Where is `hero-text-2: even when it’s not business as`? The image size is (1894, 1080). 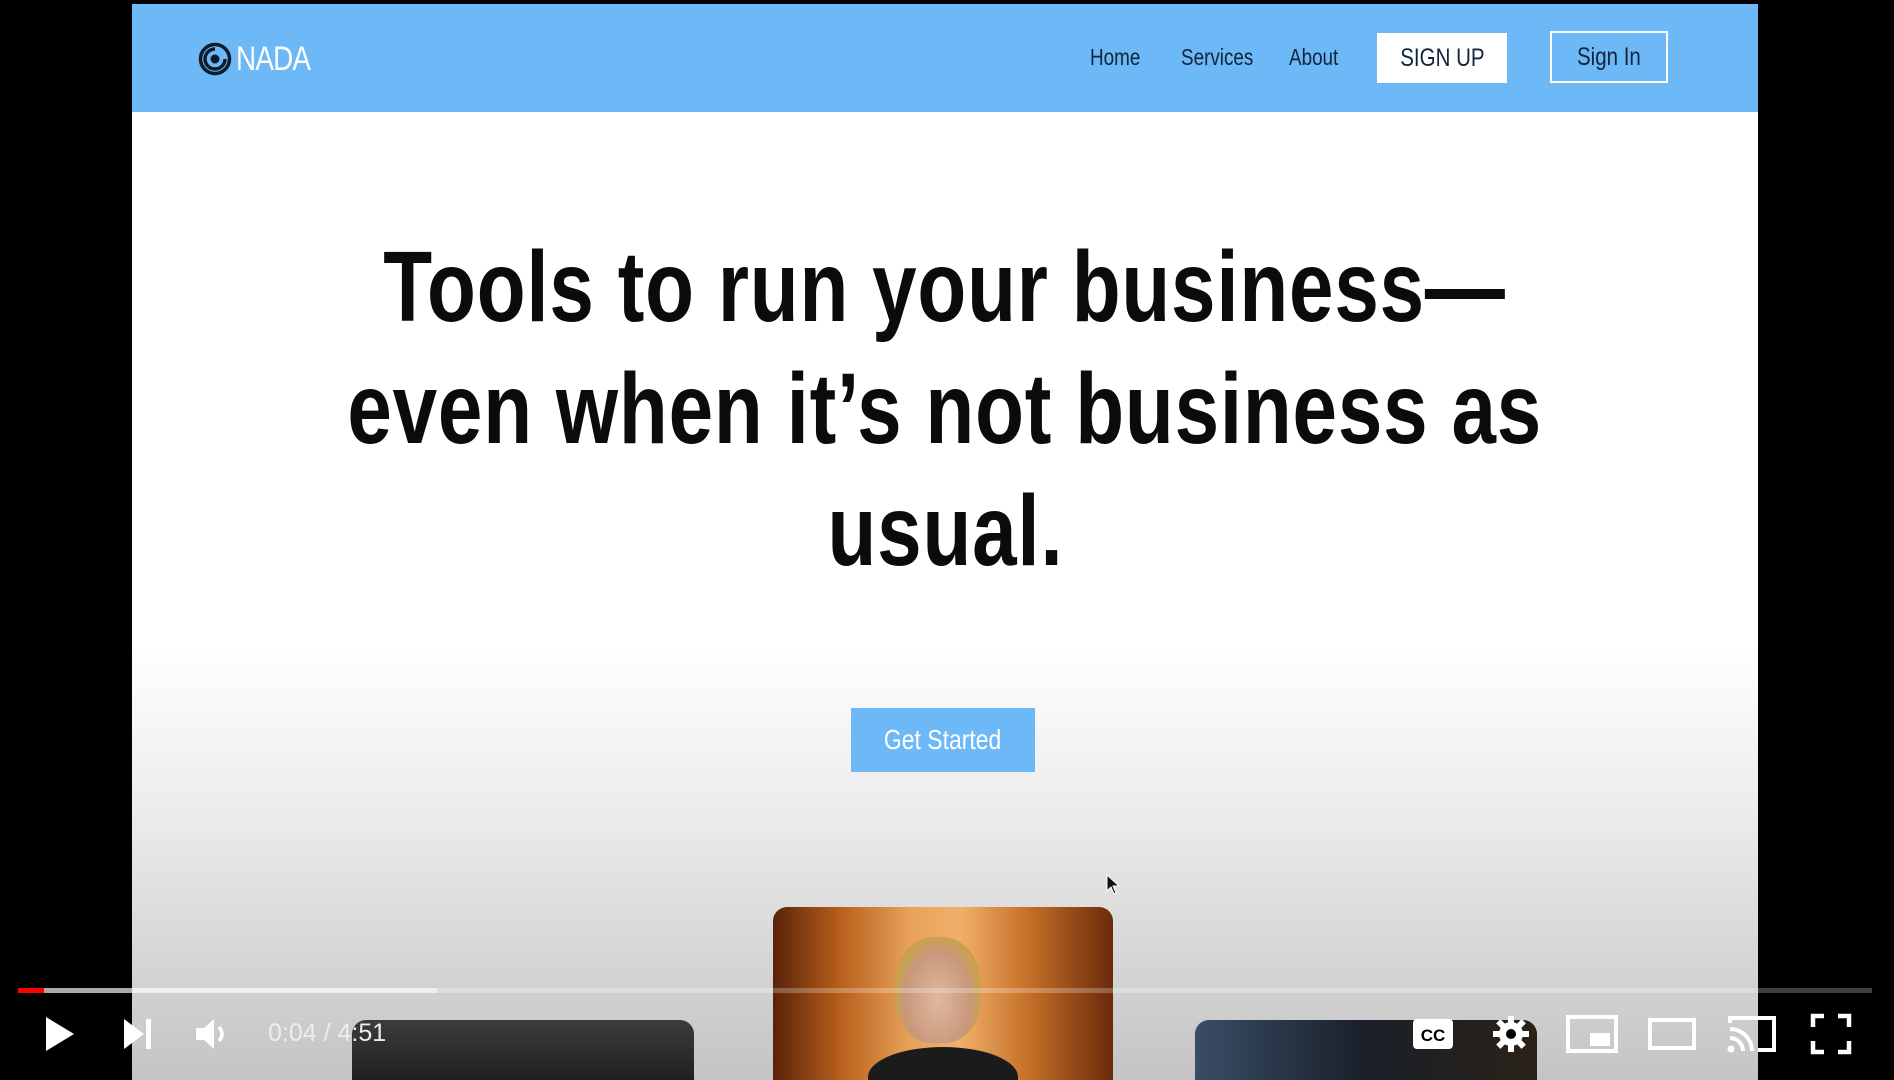
hero-text-2: even when it’s not business as is located at coordinates (945, 409).